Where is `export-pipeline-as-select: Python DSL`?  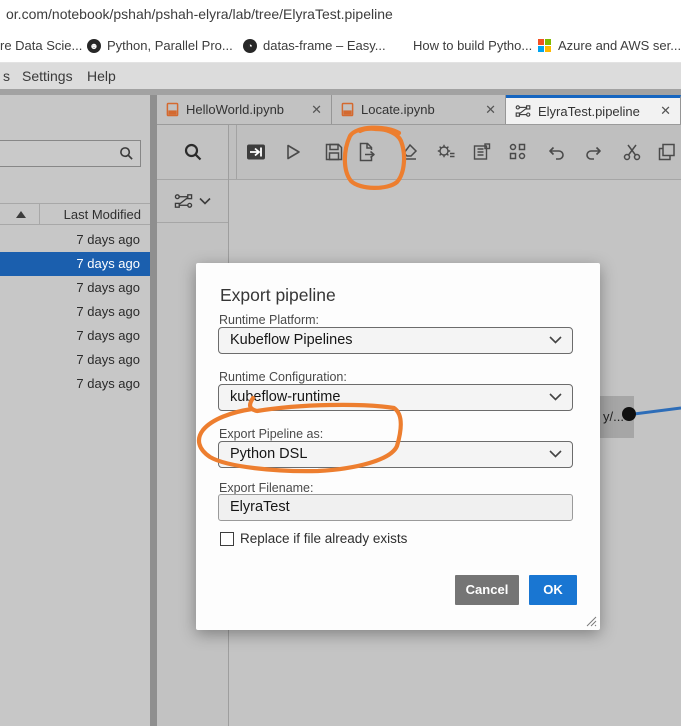 export-pipeline-as-select: Python DSL is located at coordinates (395, 454).